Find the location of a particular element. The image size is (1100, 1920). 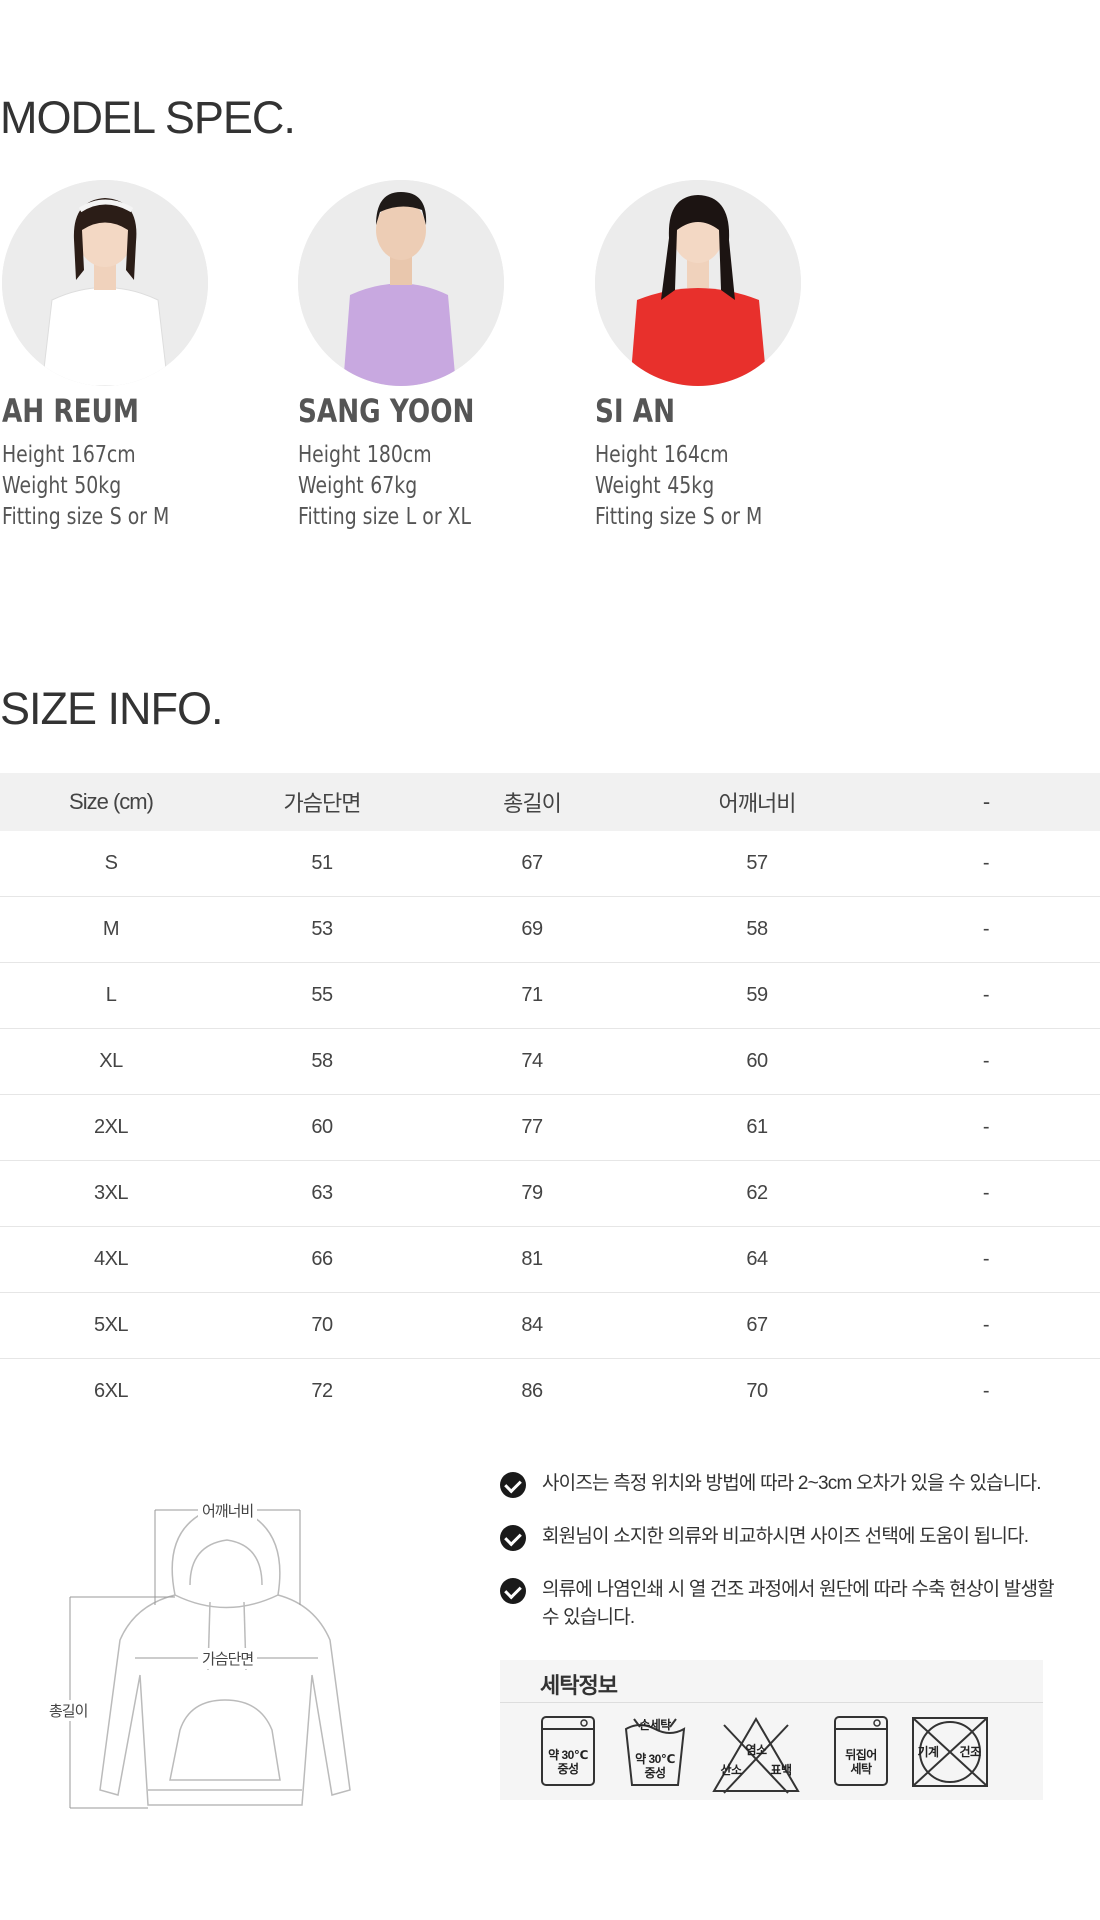

chest-label: 가슴단면 is located at coordinates (228, 1658).